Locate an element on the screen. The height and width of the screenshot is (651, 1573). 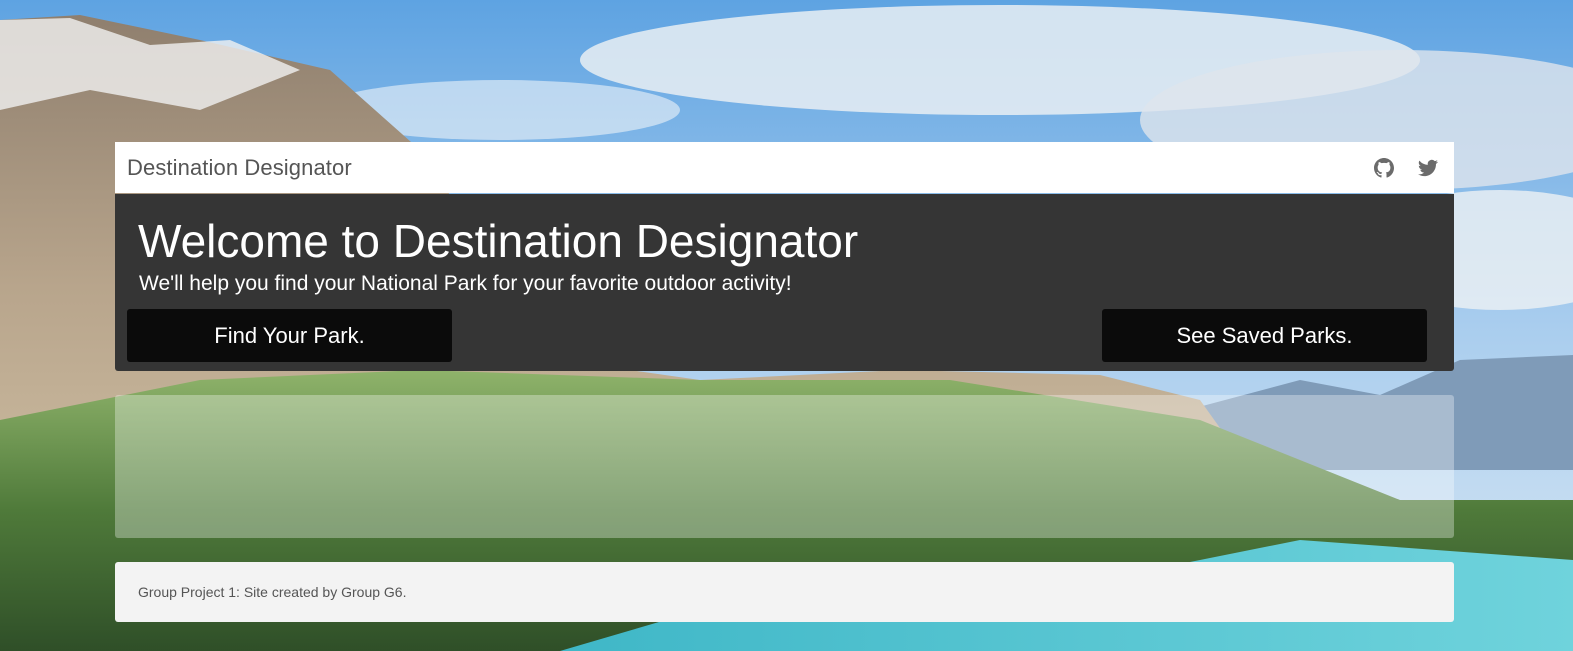
find-your-park-button: Find Your Park. is located at coordinates (289, 335).